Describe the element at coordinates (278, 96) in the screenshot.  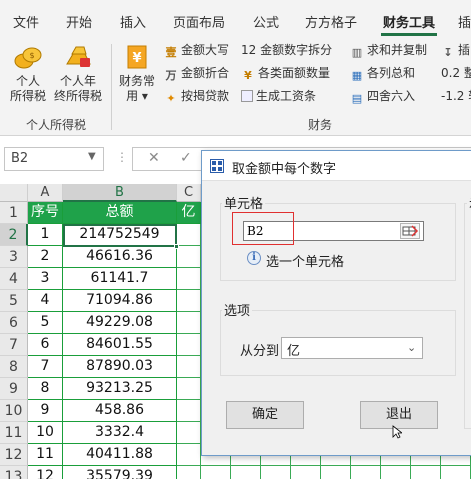
I see `generate-payslip-button: 生成工资条` at that location.